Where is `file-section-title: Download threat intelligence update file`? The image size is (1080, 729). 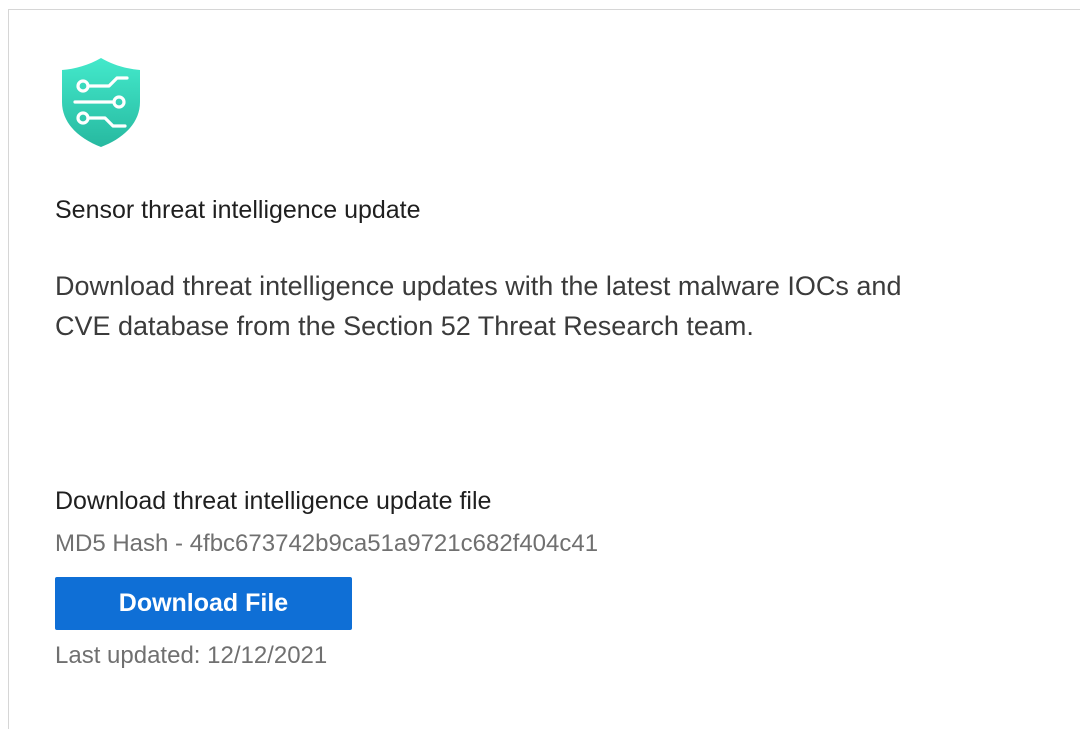 file-section-title: Download threat intelligence update file is located at coordinates (273, 501).